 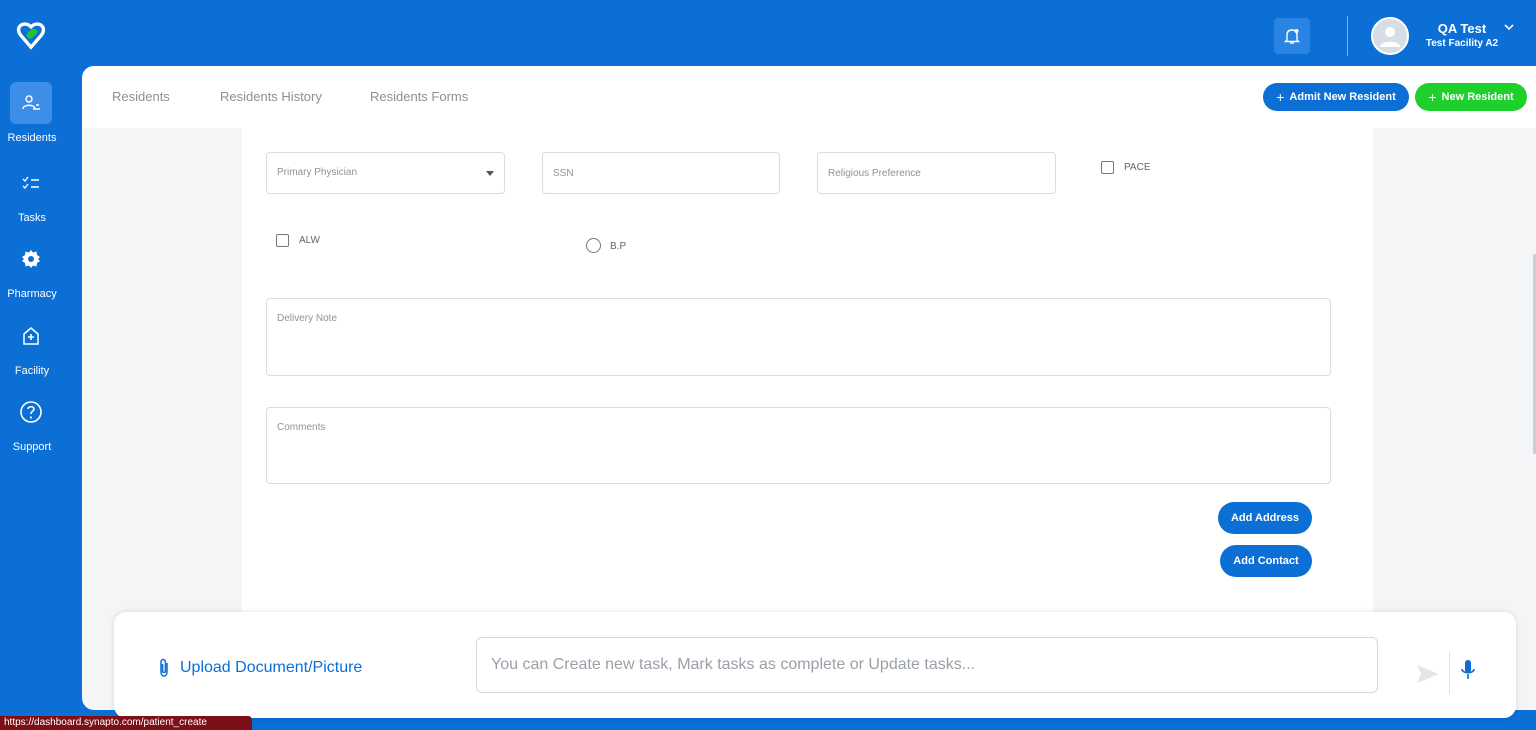 I want to click on chat-divider, so click(x=1449, y=673).